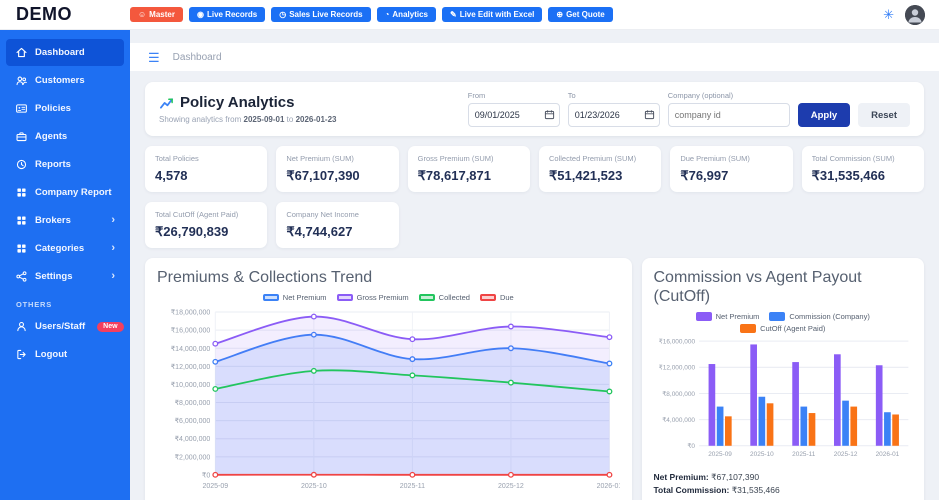 The height and width of the screenshot is (500, 939). Describe the element at coordinates (191, 349) in the screenshot. I see `svg-text: ₹14,000,000` at that location.